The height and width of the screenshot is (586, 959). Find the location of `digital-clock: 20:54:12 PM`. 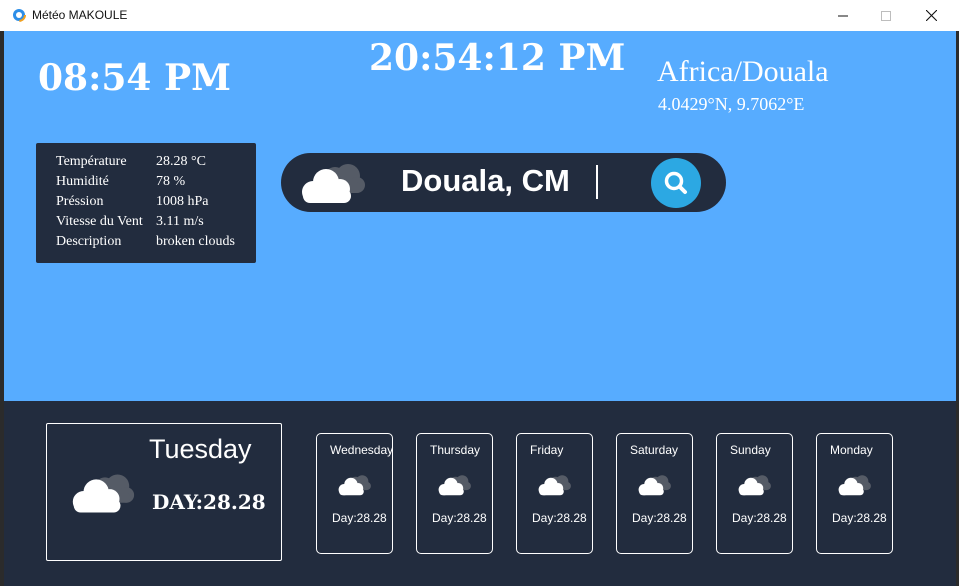

digital-clock: 20:54:12 PM is located at coordinates (497, 58).